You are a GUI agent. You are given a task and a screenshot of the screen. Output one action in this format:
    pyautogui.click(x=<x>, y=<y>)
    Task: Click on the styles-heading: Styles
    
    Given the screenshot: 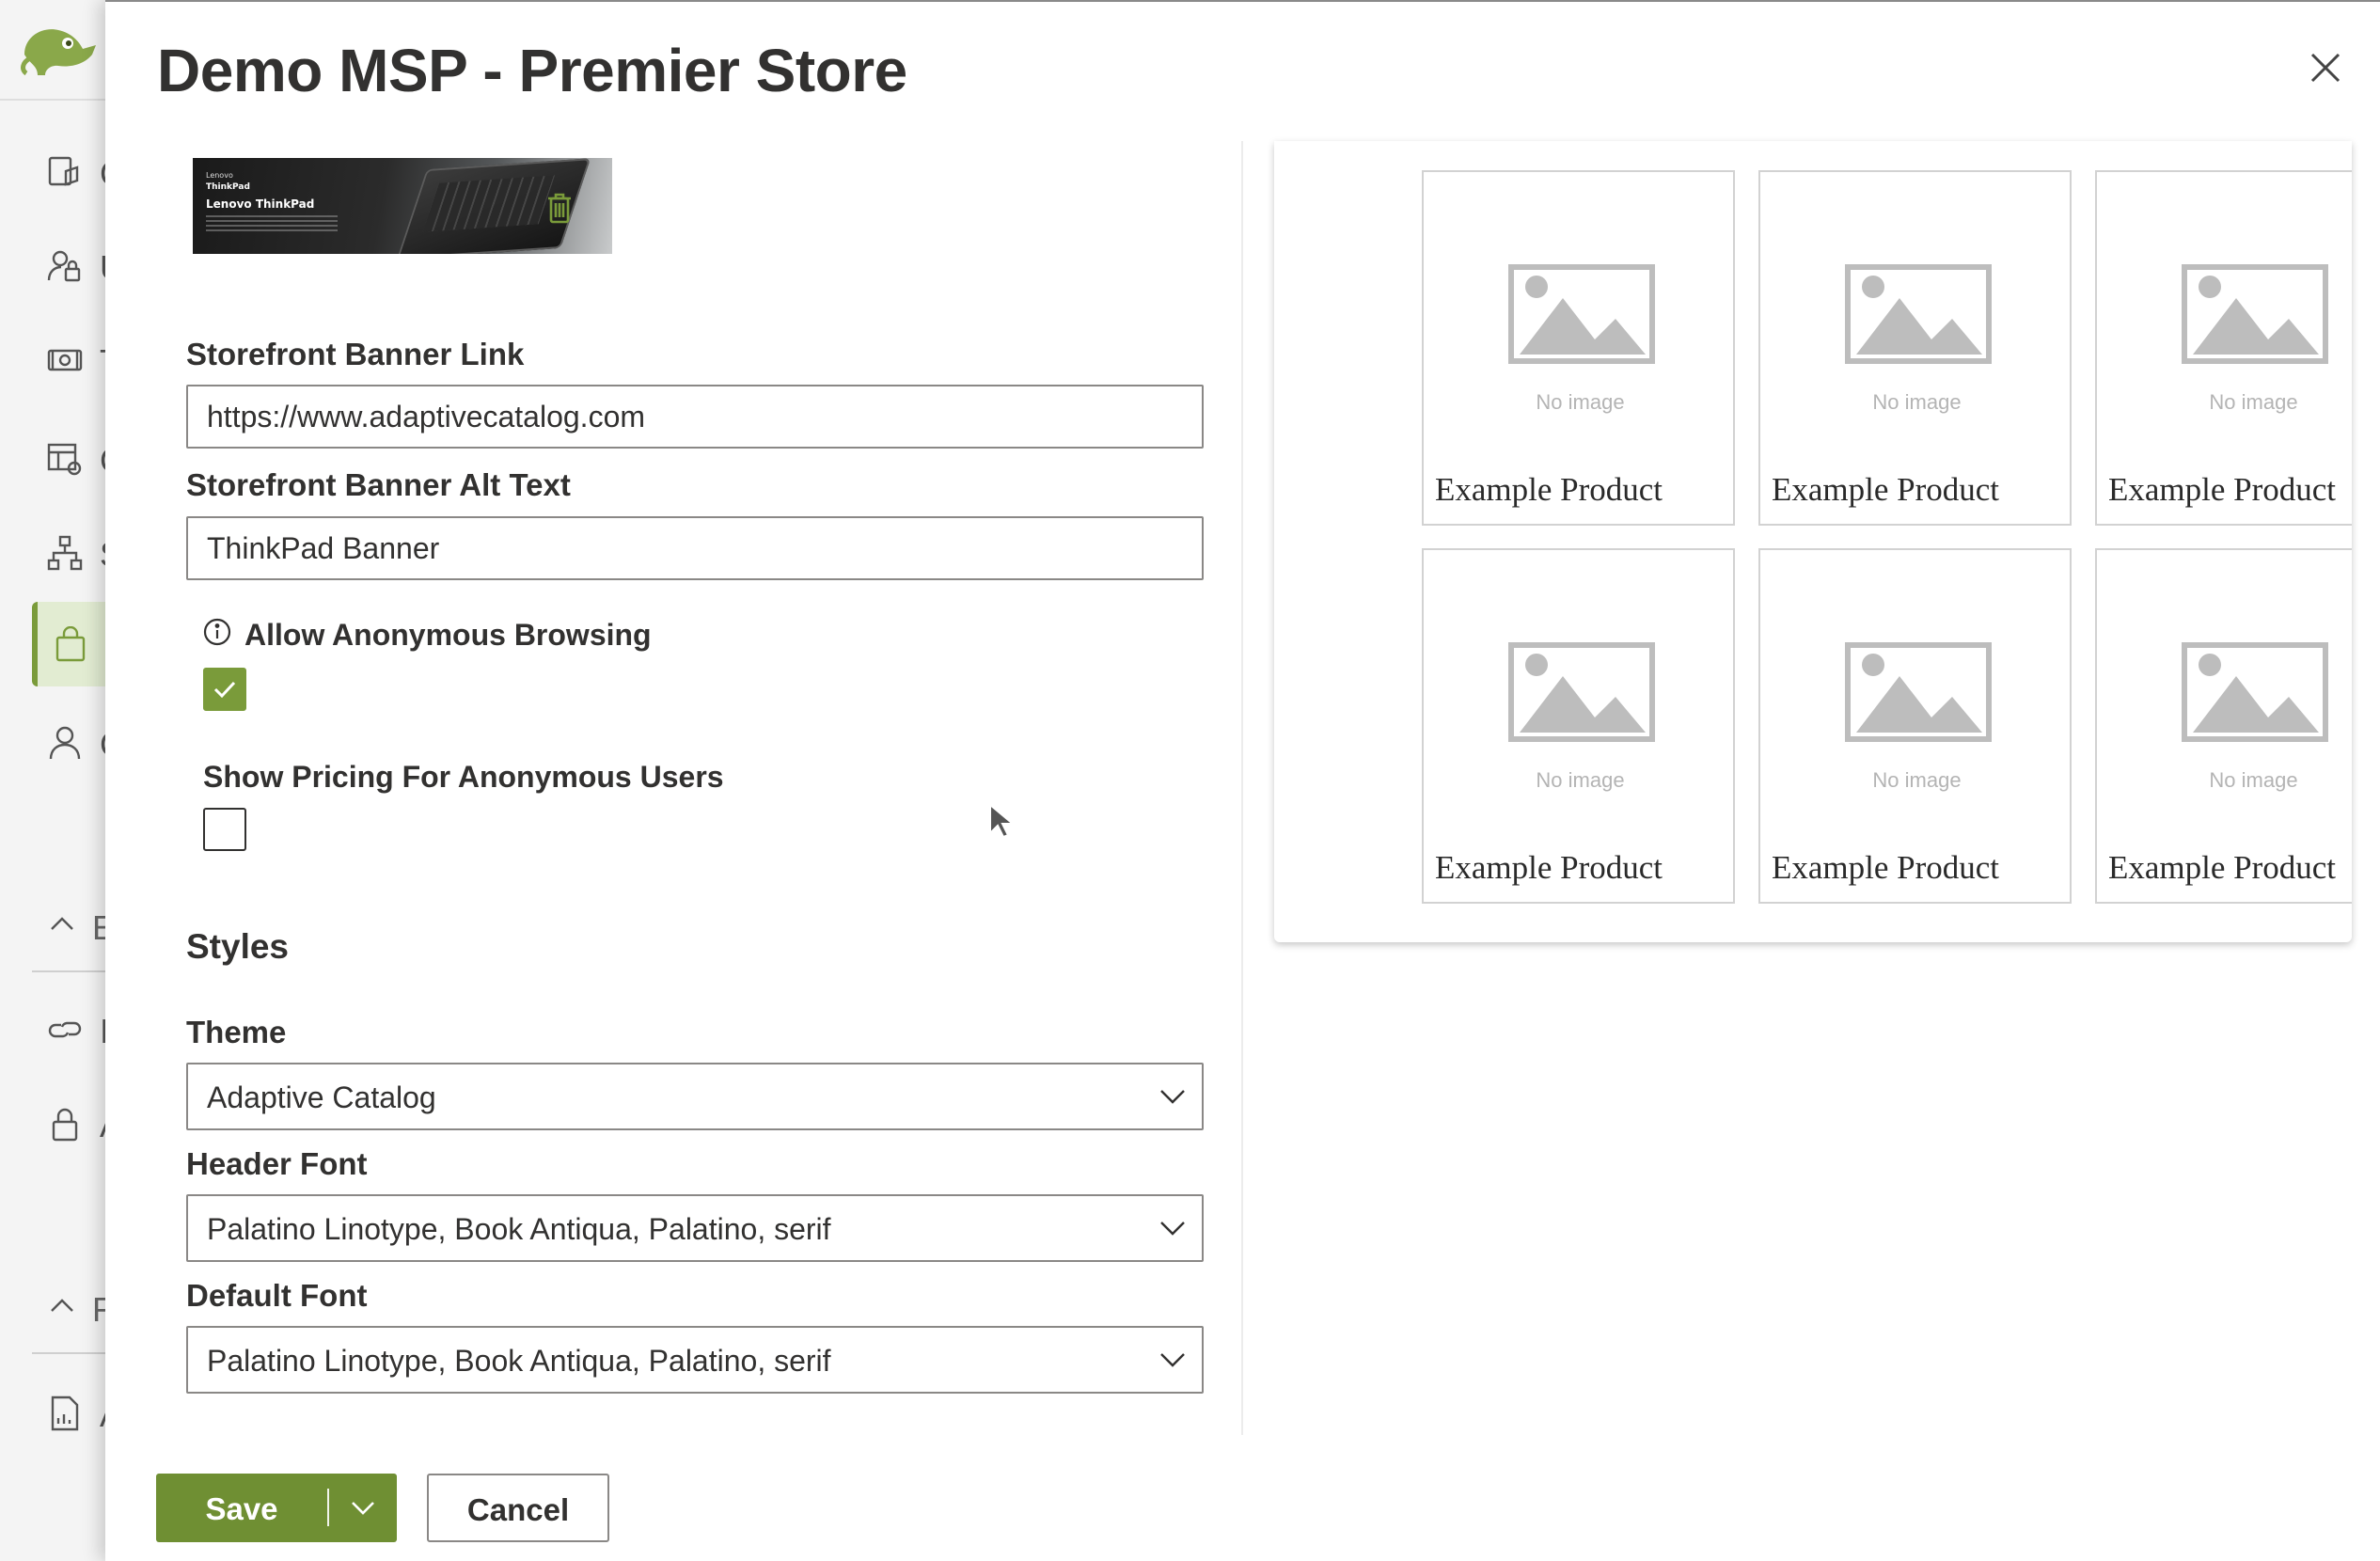 What is the action you would take?
    pyautogui.click(x=238, y=946)
    